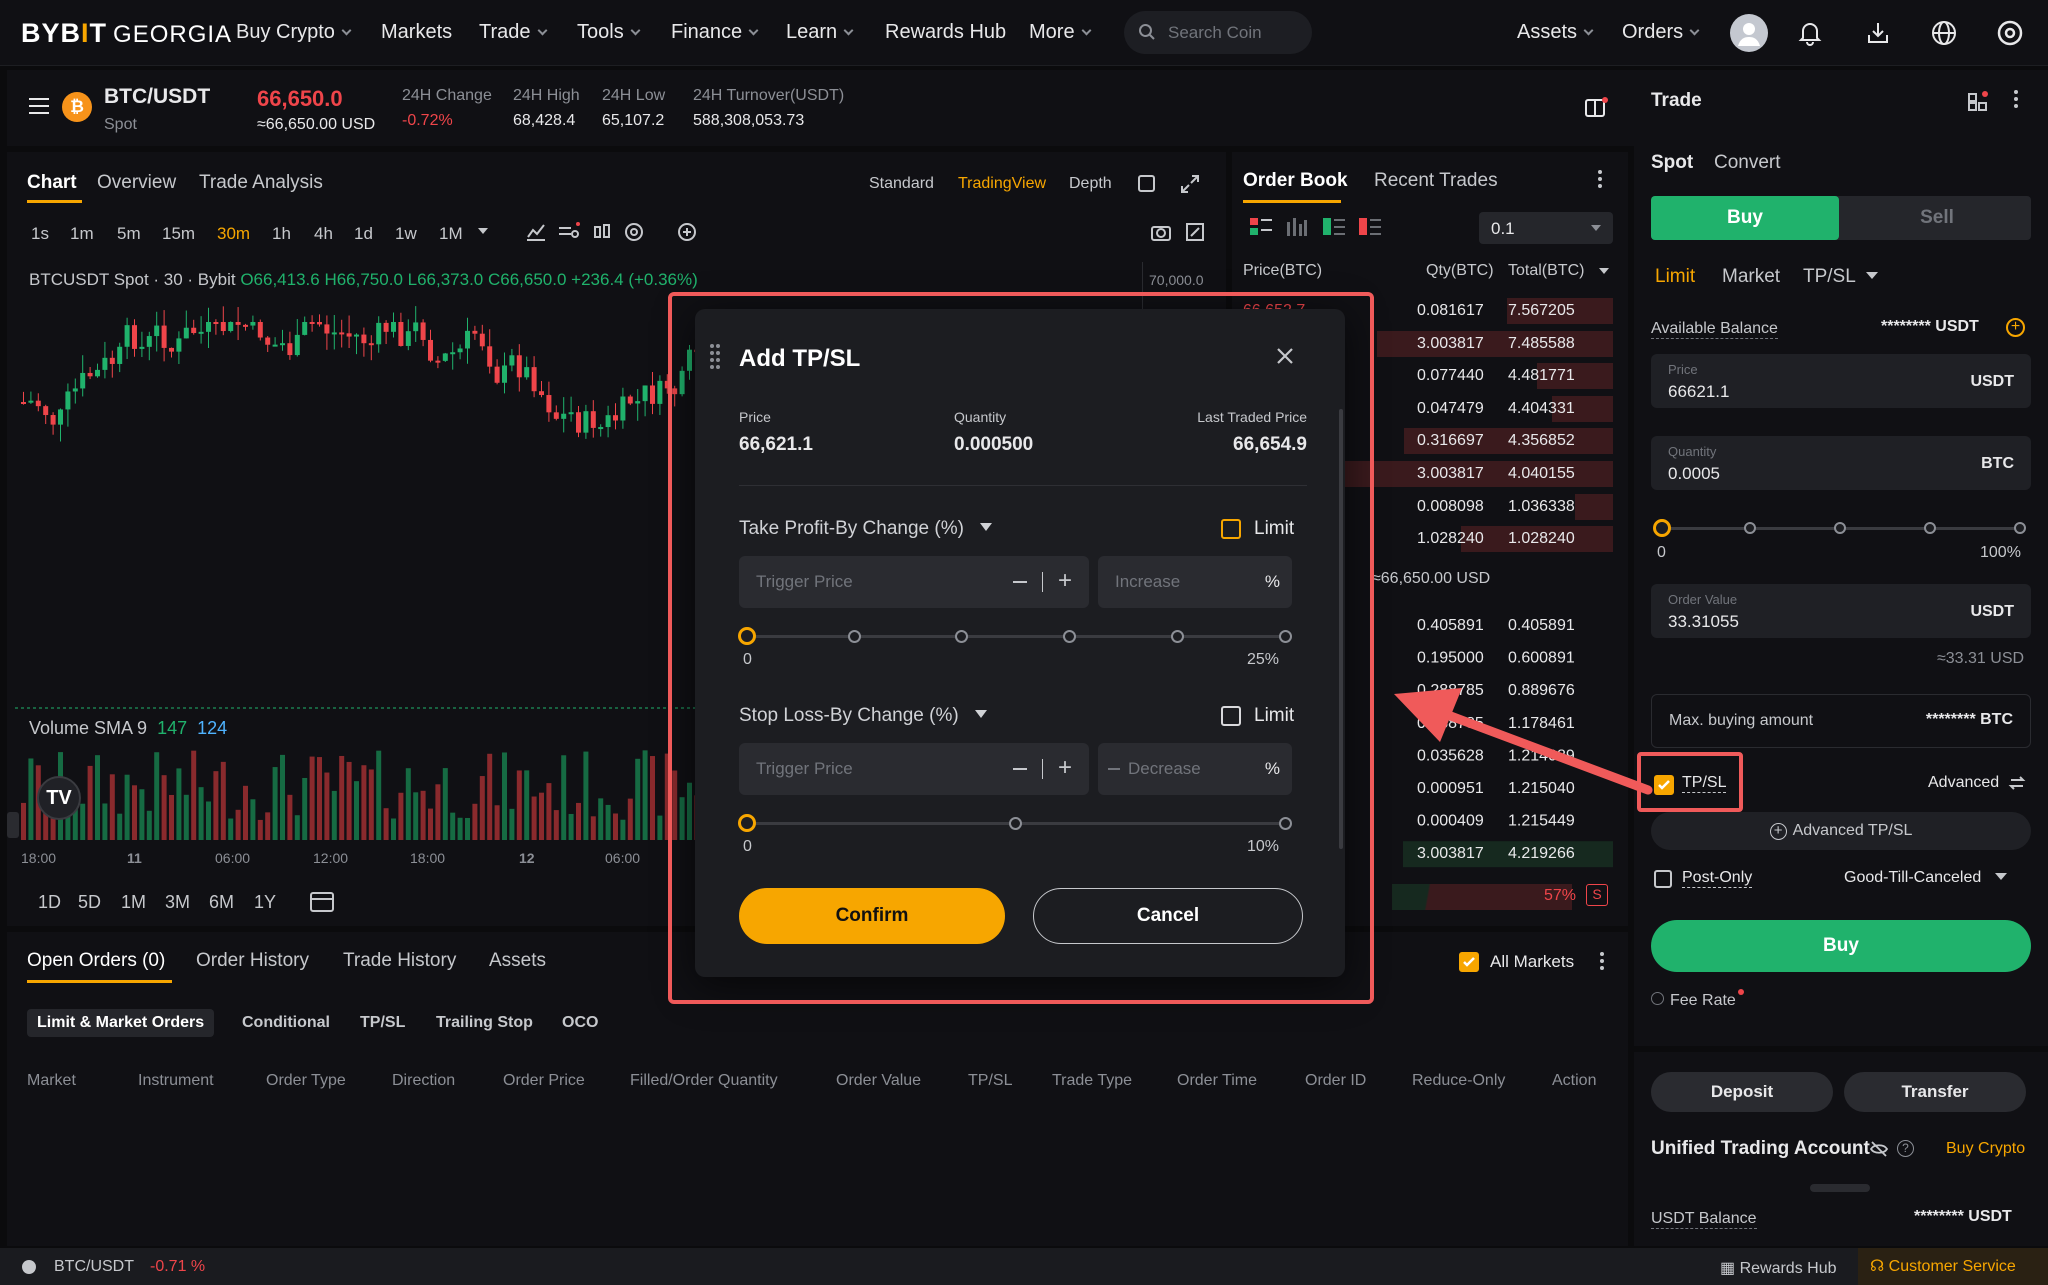  Describe the element at coordinates (252, 961) in the screenshot. I see `orders-tab: Order History` at that location.